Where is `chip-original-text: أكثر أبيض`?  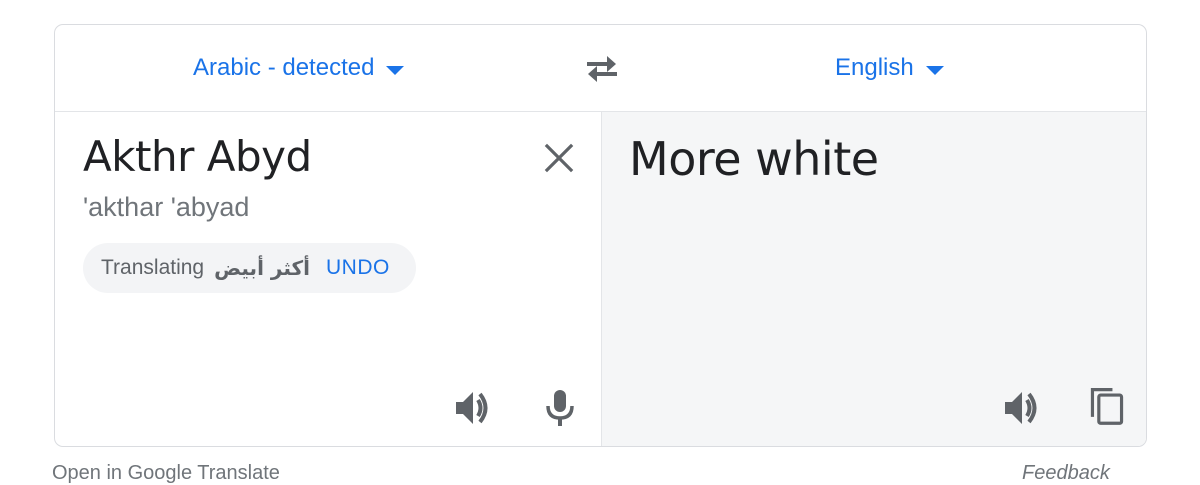 chip-original-text: أكثر أبيض is located at coordinates (262, 268).